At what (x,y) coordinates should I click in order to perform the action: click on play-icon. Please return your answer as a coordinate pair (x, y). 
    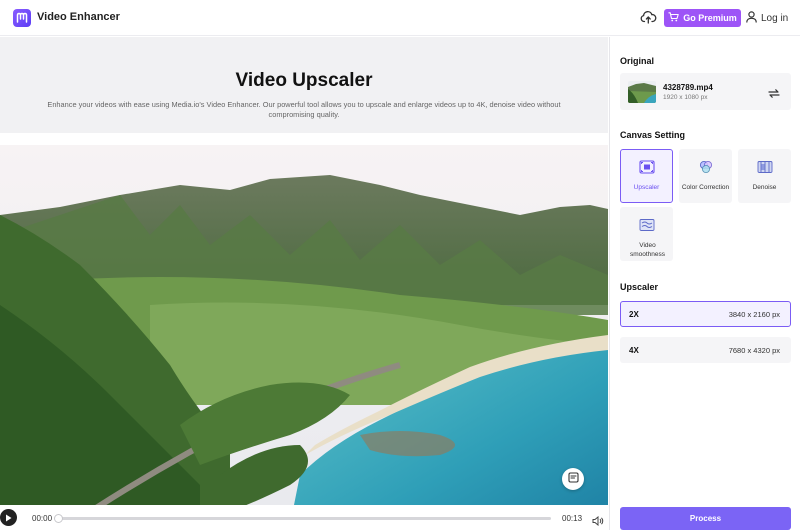
    Looking at the image, I should click on (8, 518).